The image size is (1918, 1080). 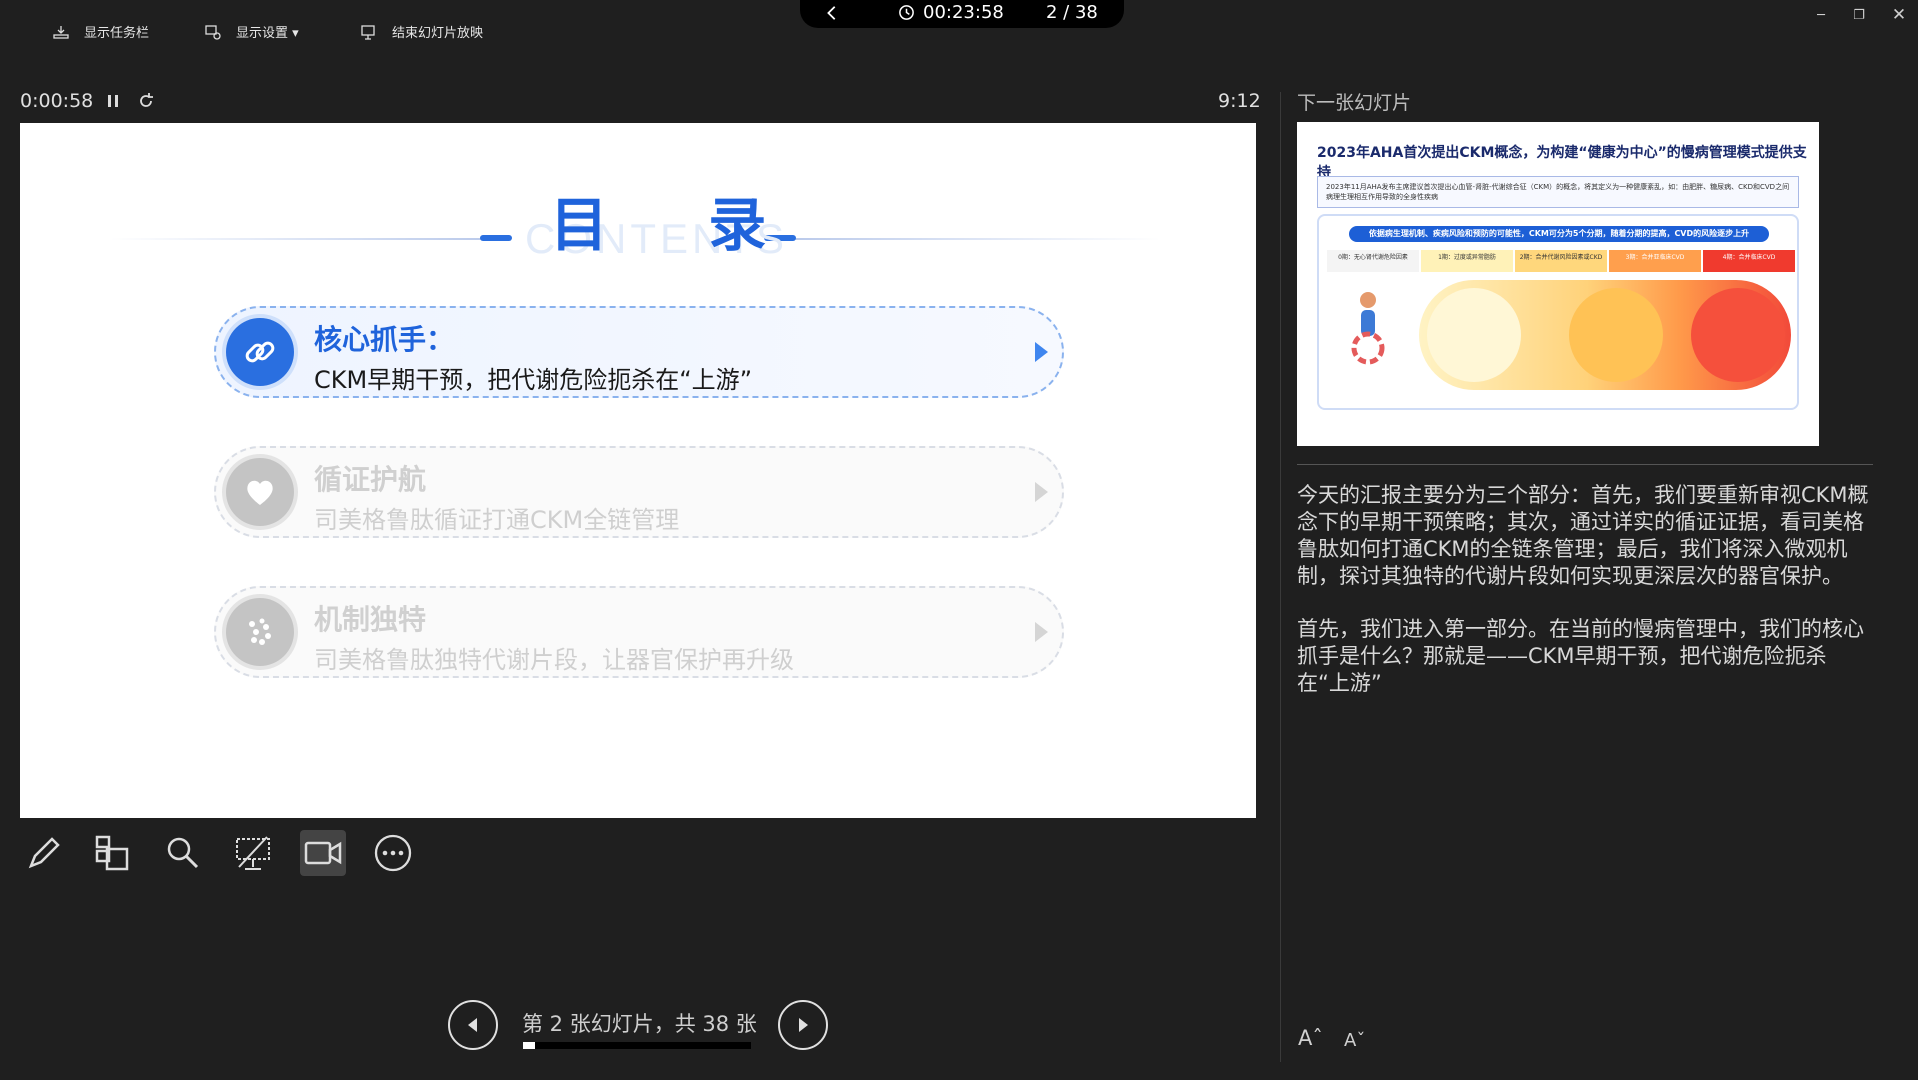 What do you see at coordinates (393, 853) in the screenshot?
I see `more-options-icon` at bounding box center [393, 853].